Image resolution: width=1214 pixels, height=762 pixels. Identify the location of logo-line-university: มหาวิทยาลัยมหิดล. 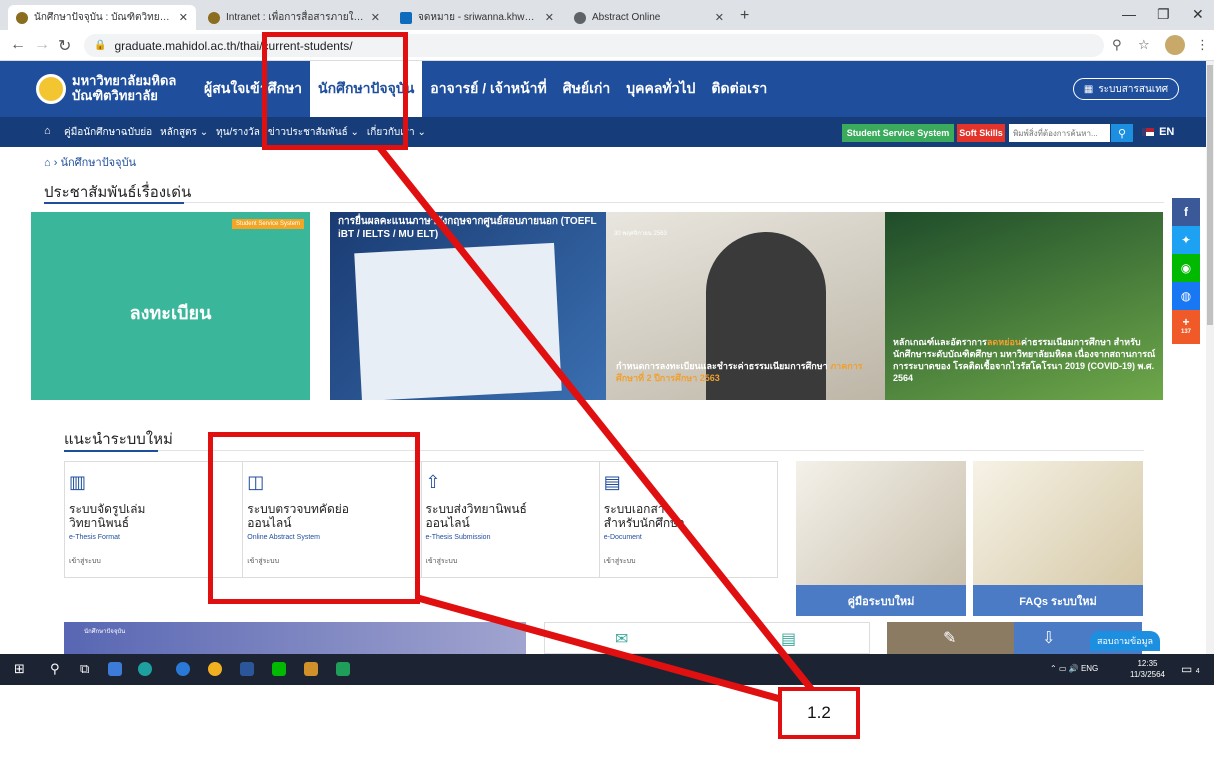
(124, 80).